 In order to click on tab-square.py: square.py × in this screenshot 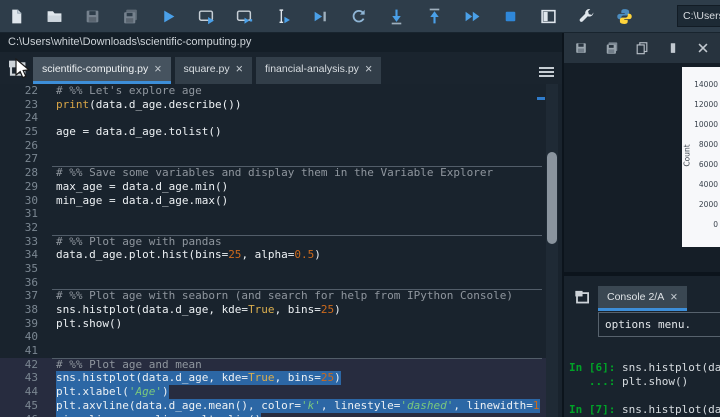, I will do `click(213, 70)`.